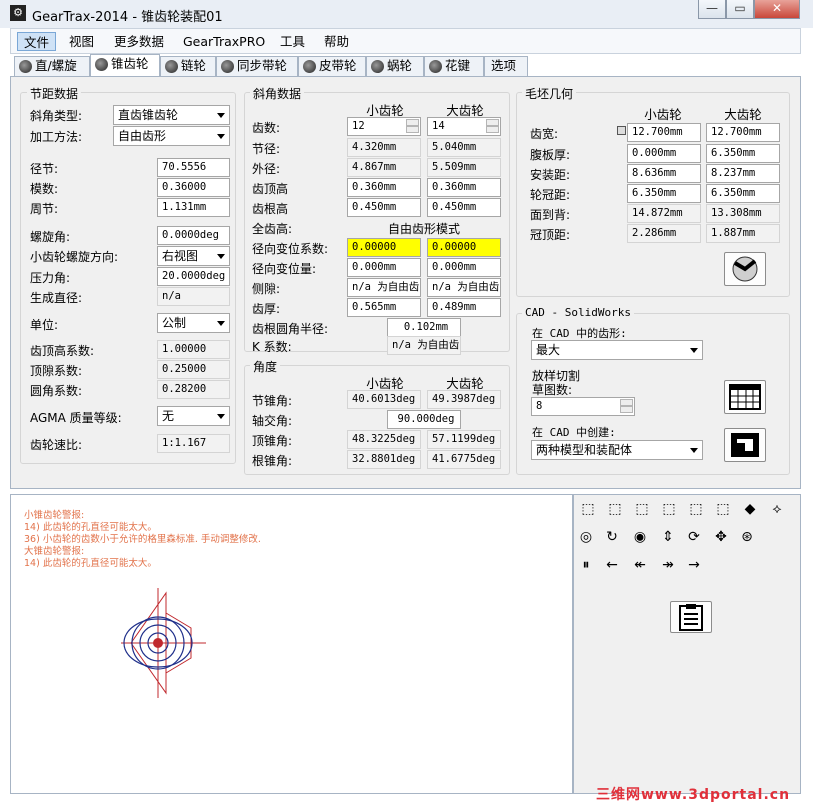 Image resolution: width=813 pixels, height=807 pixels. I want to click on pinion-addendum: 0.360mm, so click(384, 187).